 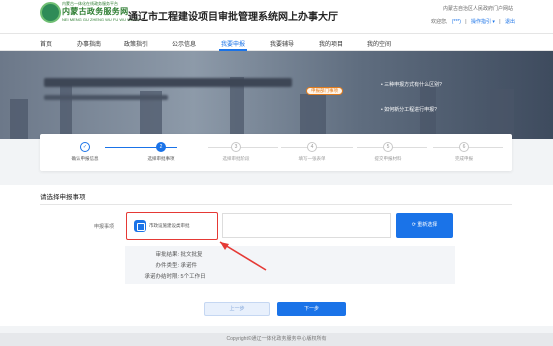 I want to click on step-select-item: 2 选择审批事项, so click(x=161, y=152).